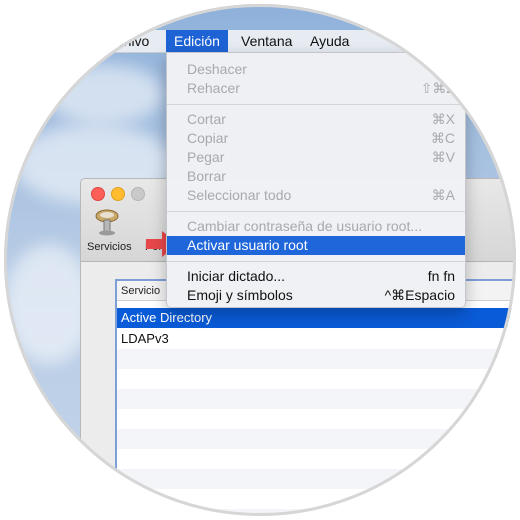  What do you see at coordinates (239, 195) in the screenshot?
I see `menu-item-label: Seleccionar todo` at bounding box center [239, 195].